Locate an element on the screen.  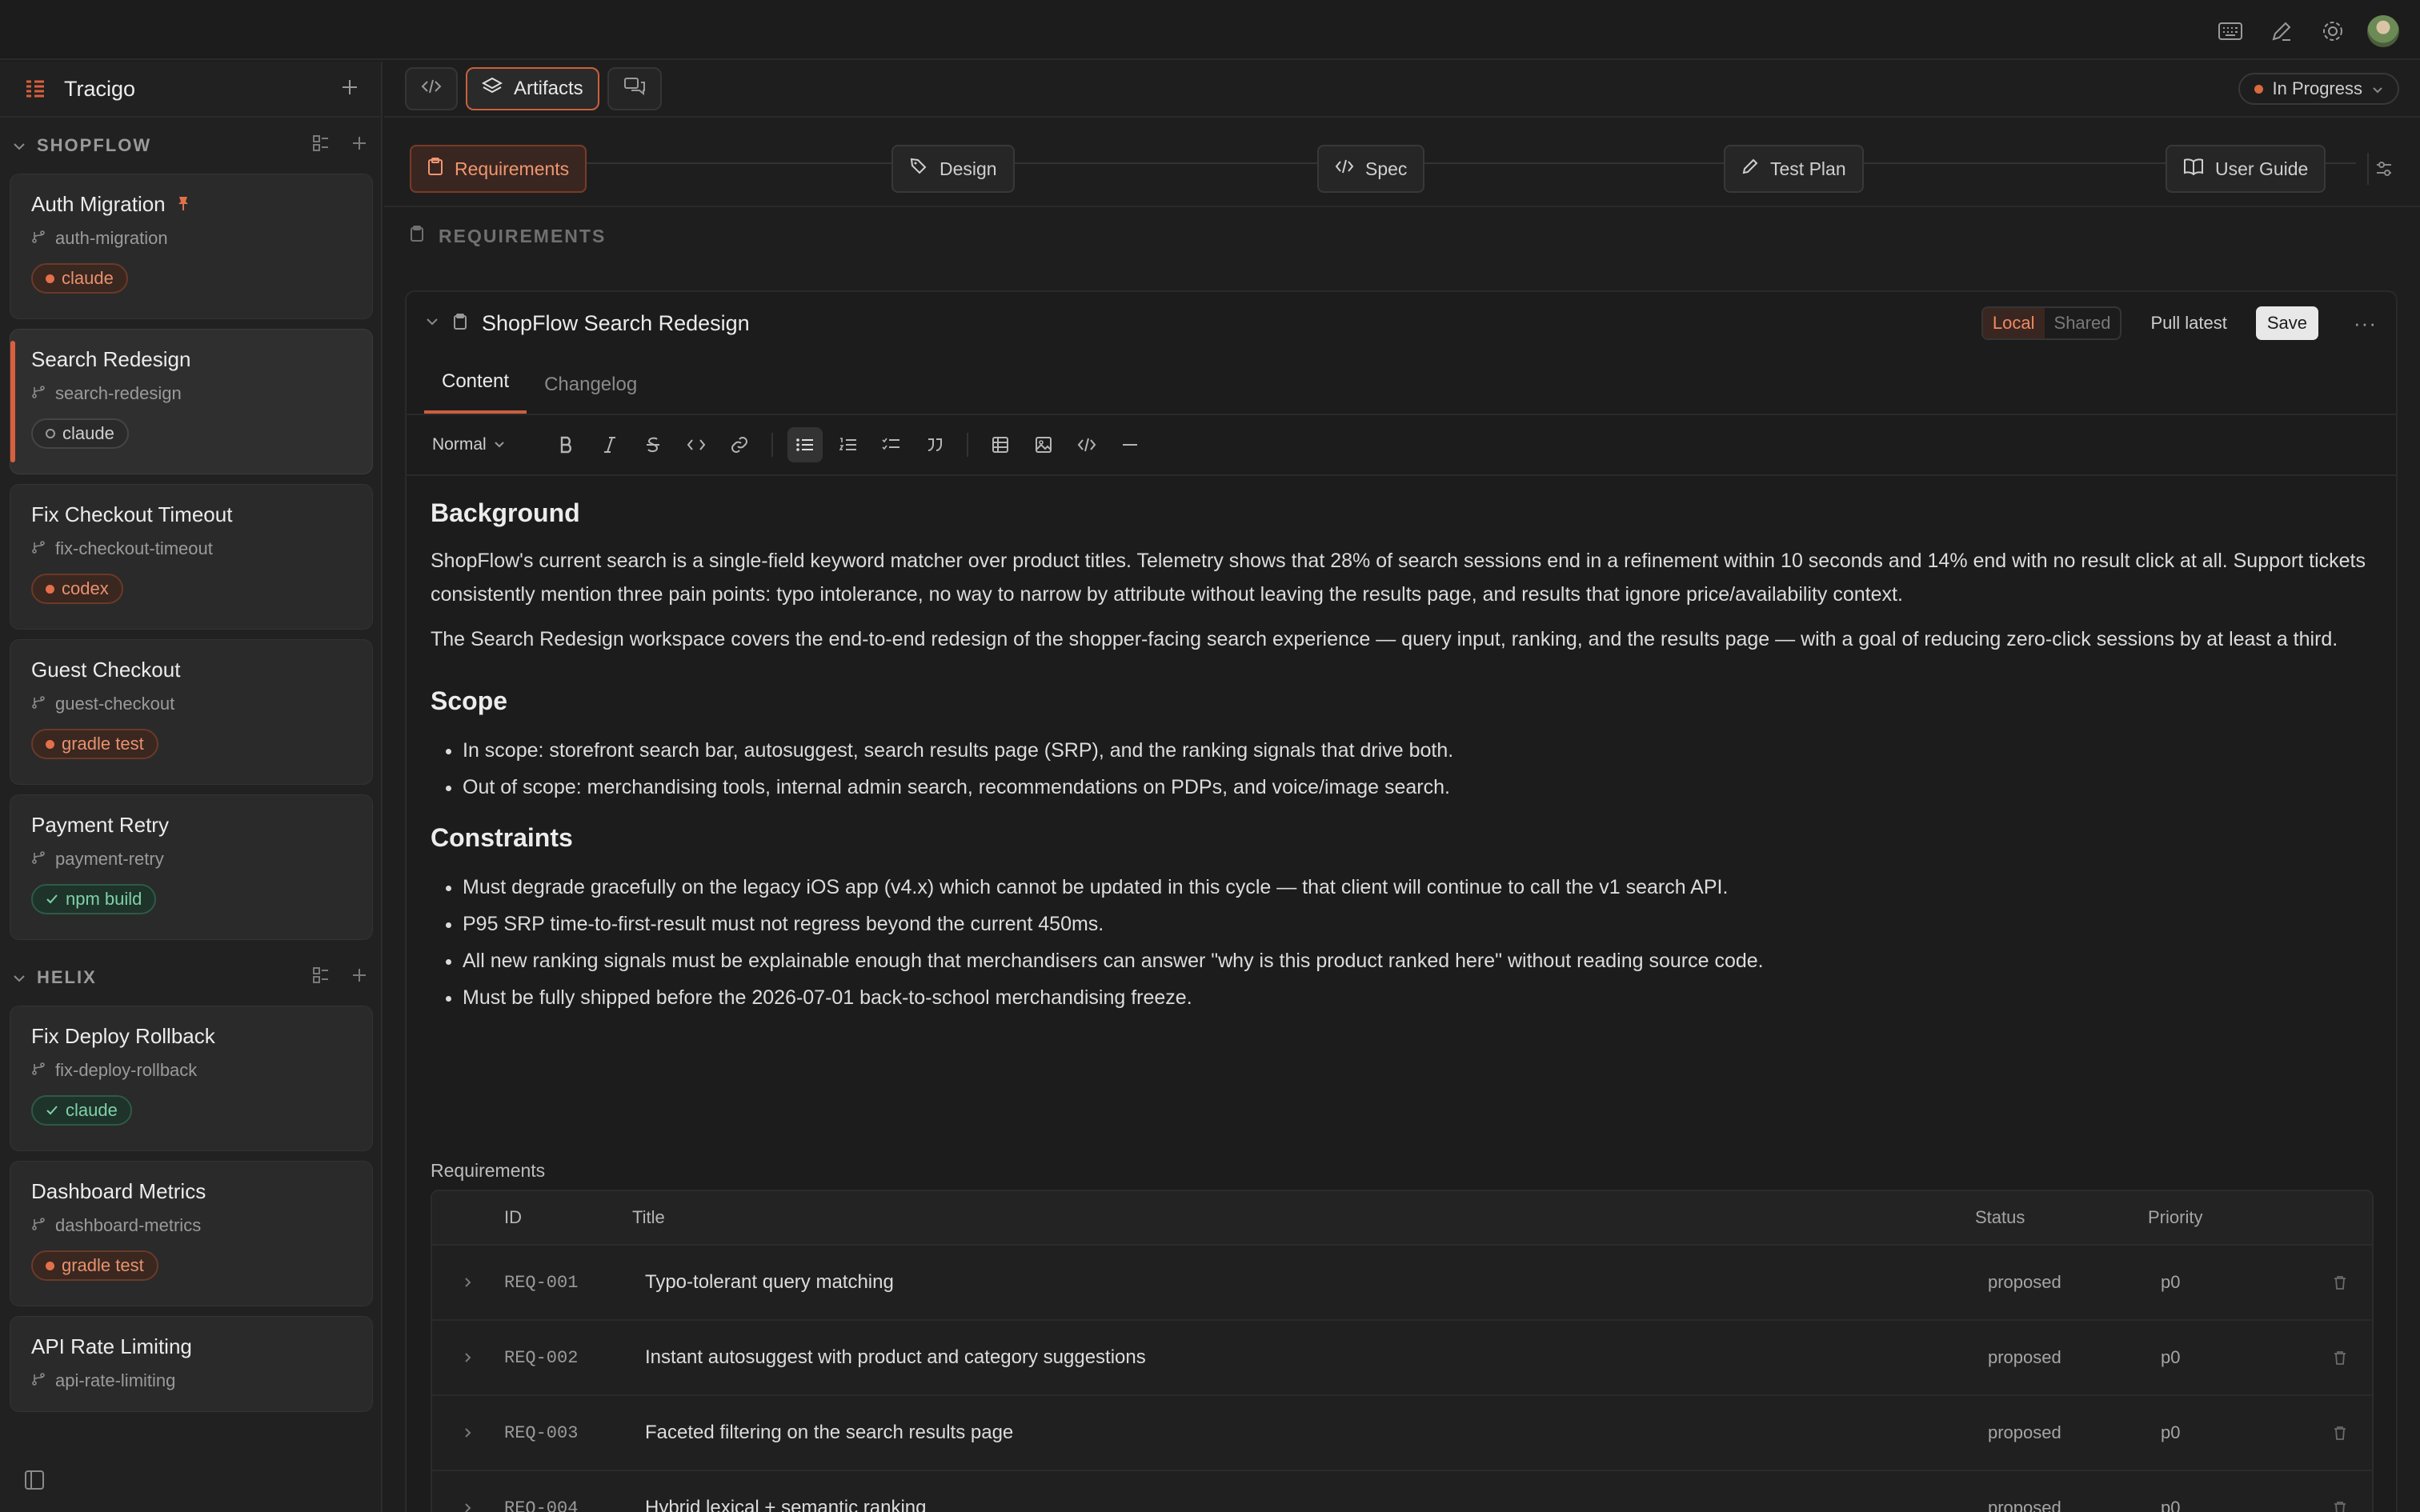
code-view-button is located at coordinates (431, 88).